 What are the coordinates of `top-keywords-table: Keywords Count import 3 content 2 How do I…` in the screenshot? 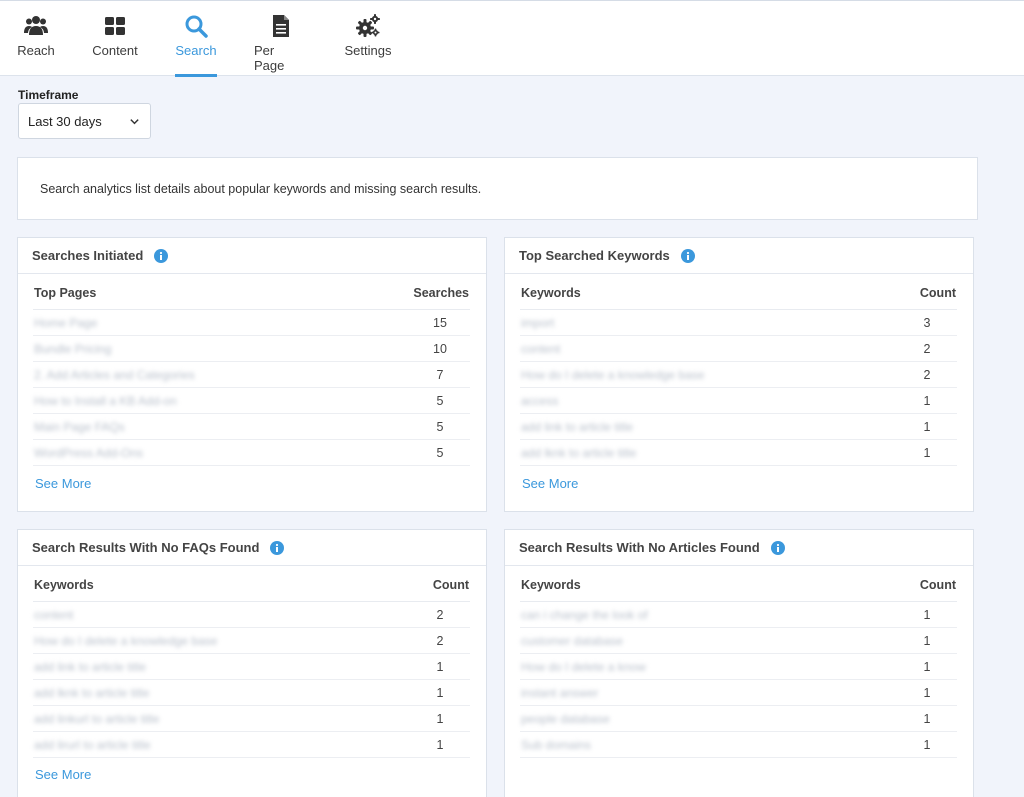 It's located at (738, 376).